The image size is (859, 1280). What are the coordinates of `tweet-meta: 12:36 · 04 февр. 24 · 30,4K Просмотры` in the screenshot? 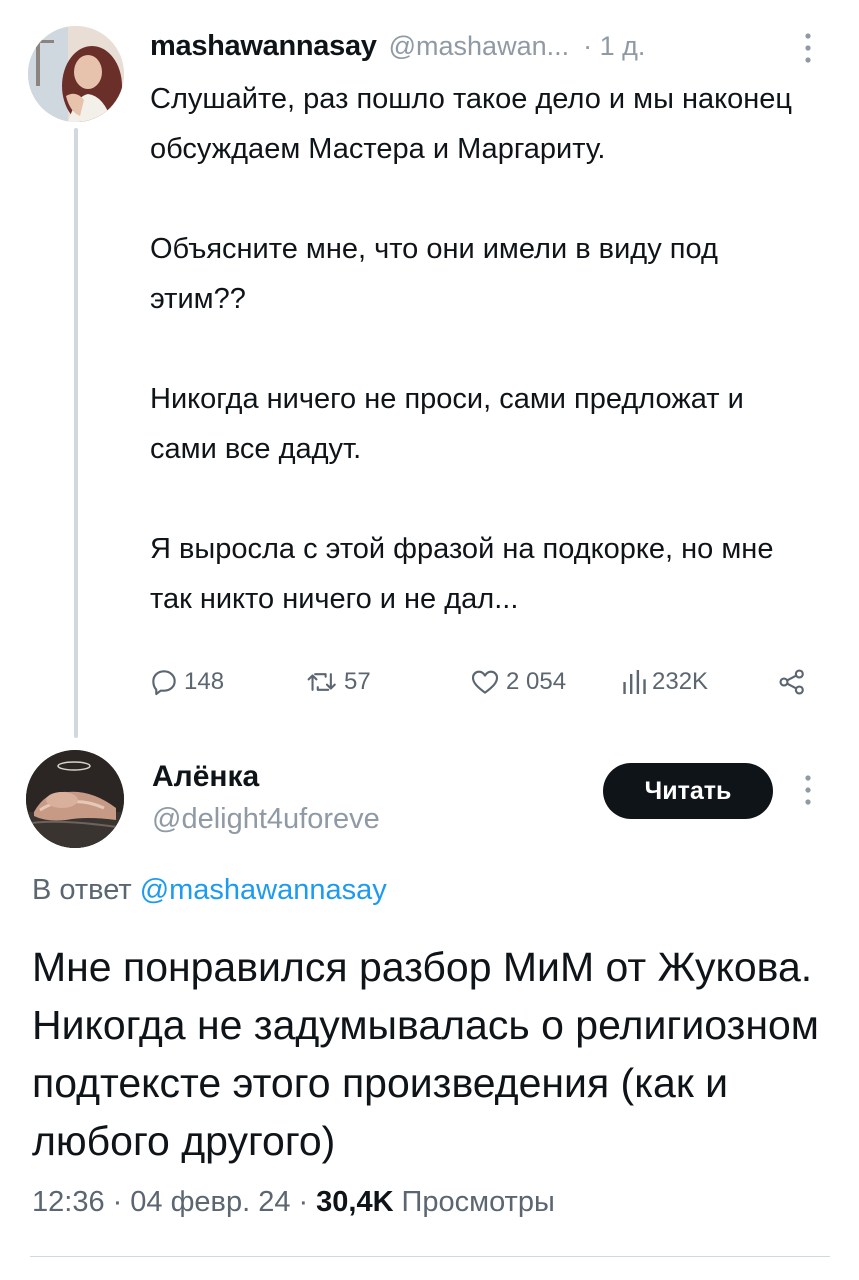 It's located at (293, 1202).